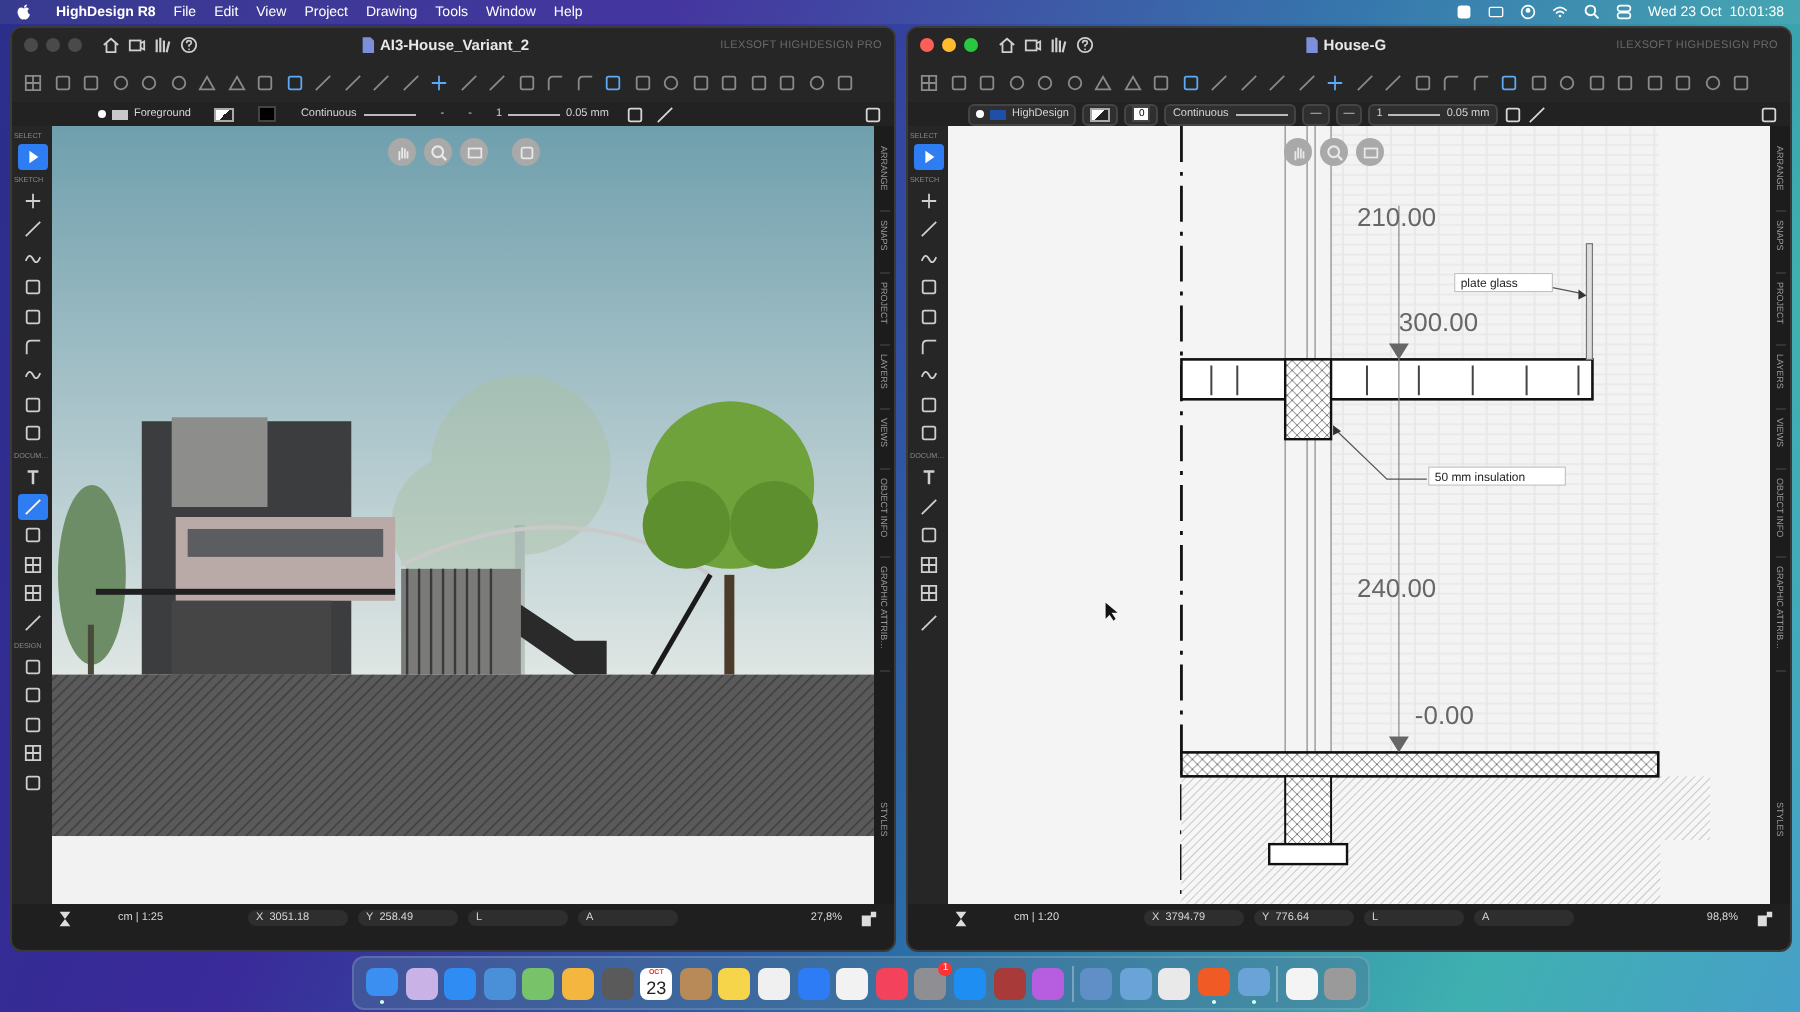  Describe the element at coordinates (1624, 12) in the screenshot. I see `toggle-icon` at that location.